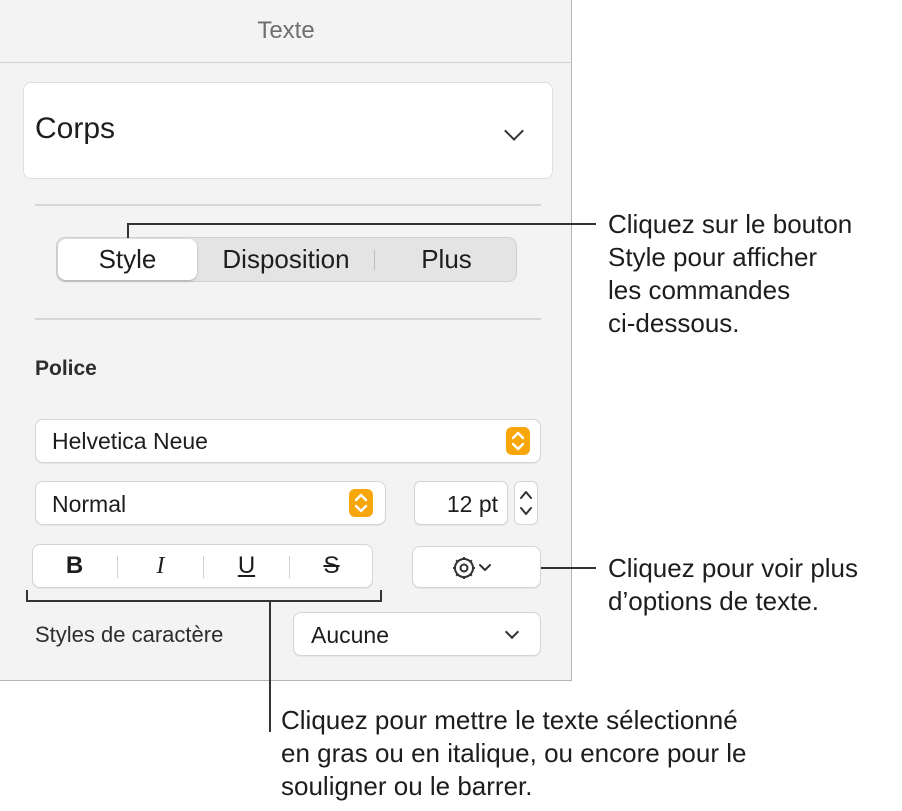 The image size is (902, 811). I want to click on callout-line: Cliquez pour mettre le texte sélectionné, so click(509, 720).